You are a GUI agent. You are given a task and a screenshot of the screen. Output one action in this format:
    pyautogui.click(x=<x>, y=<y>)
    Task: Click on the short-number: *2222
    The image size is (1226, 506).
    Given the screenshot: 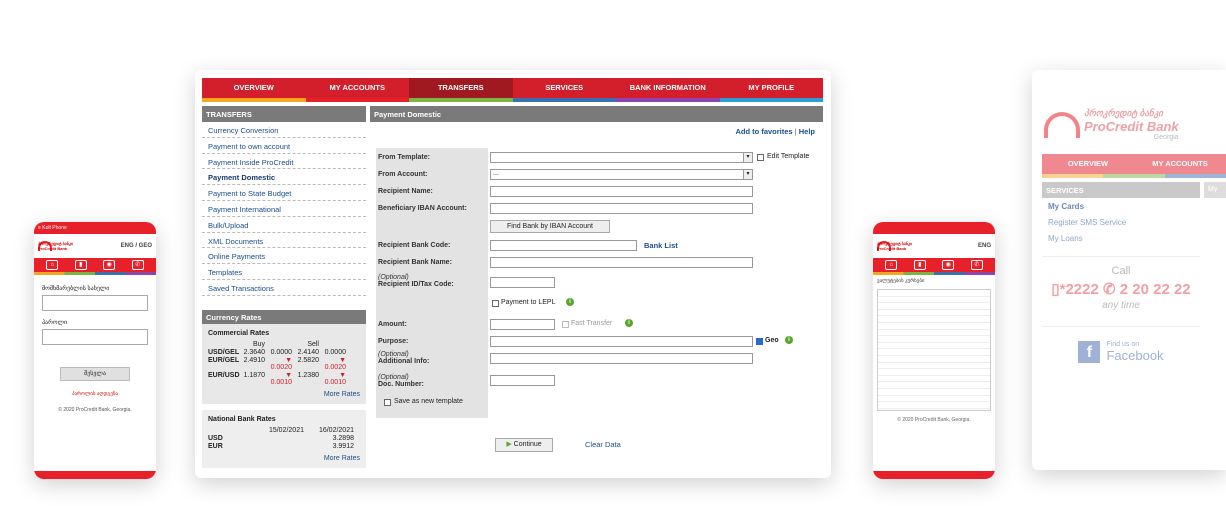 What is the action you would take?
    pyautogui.click(x=1079, y=289)
    